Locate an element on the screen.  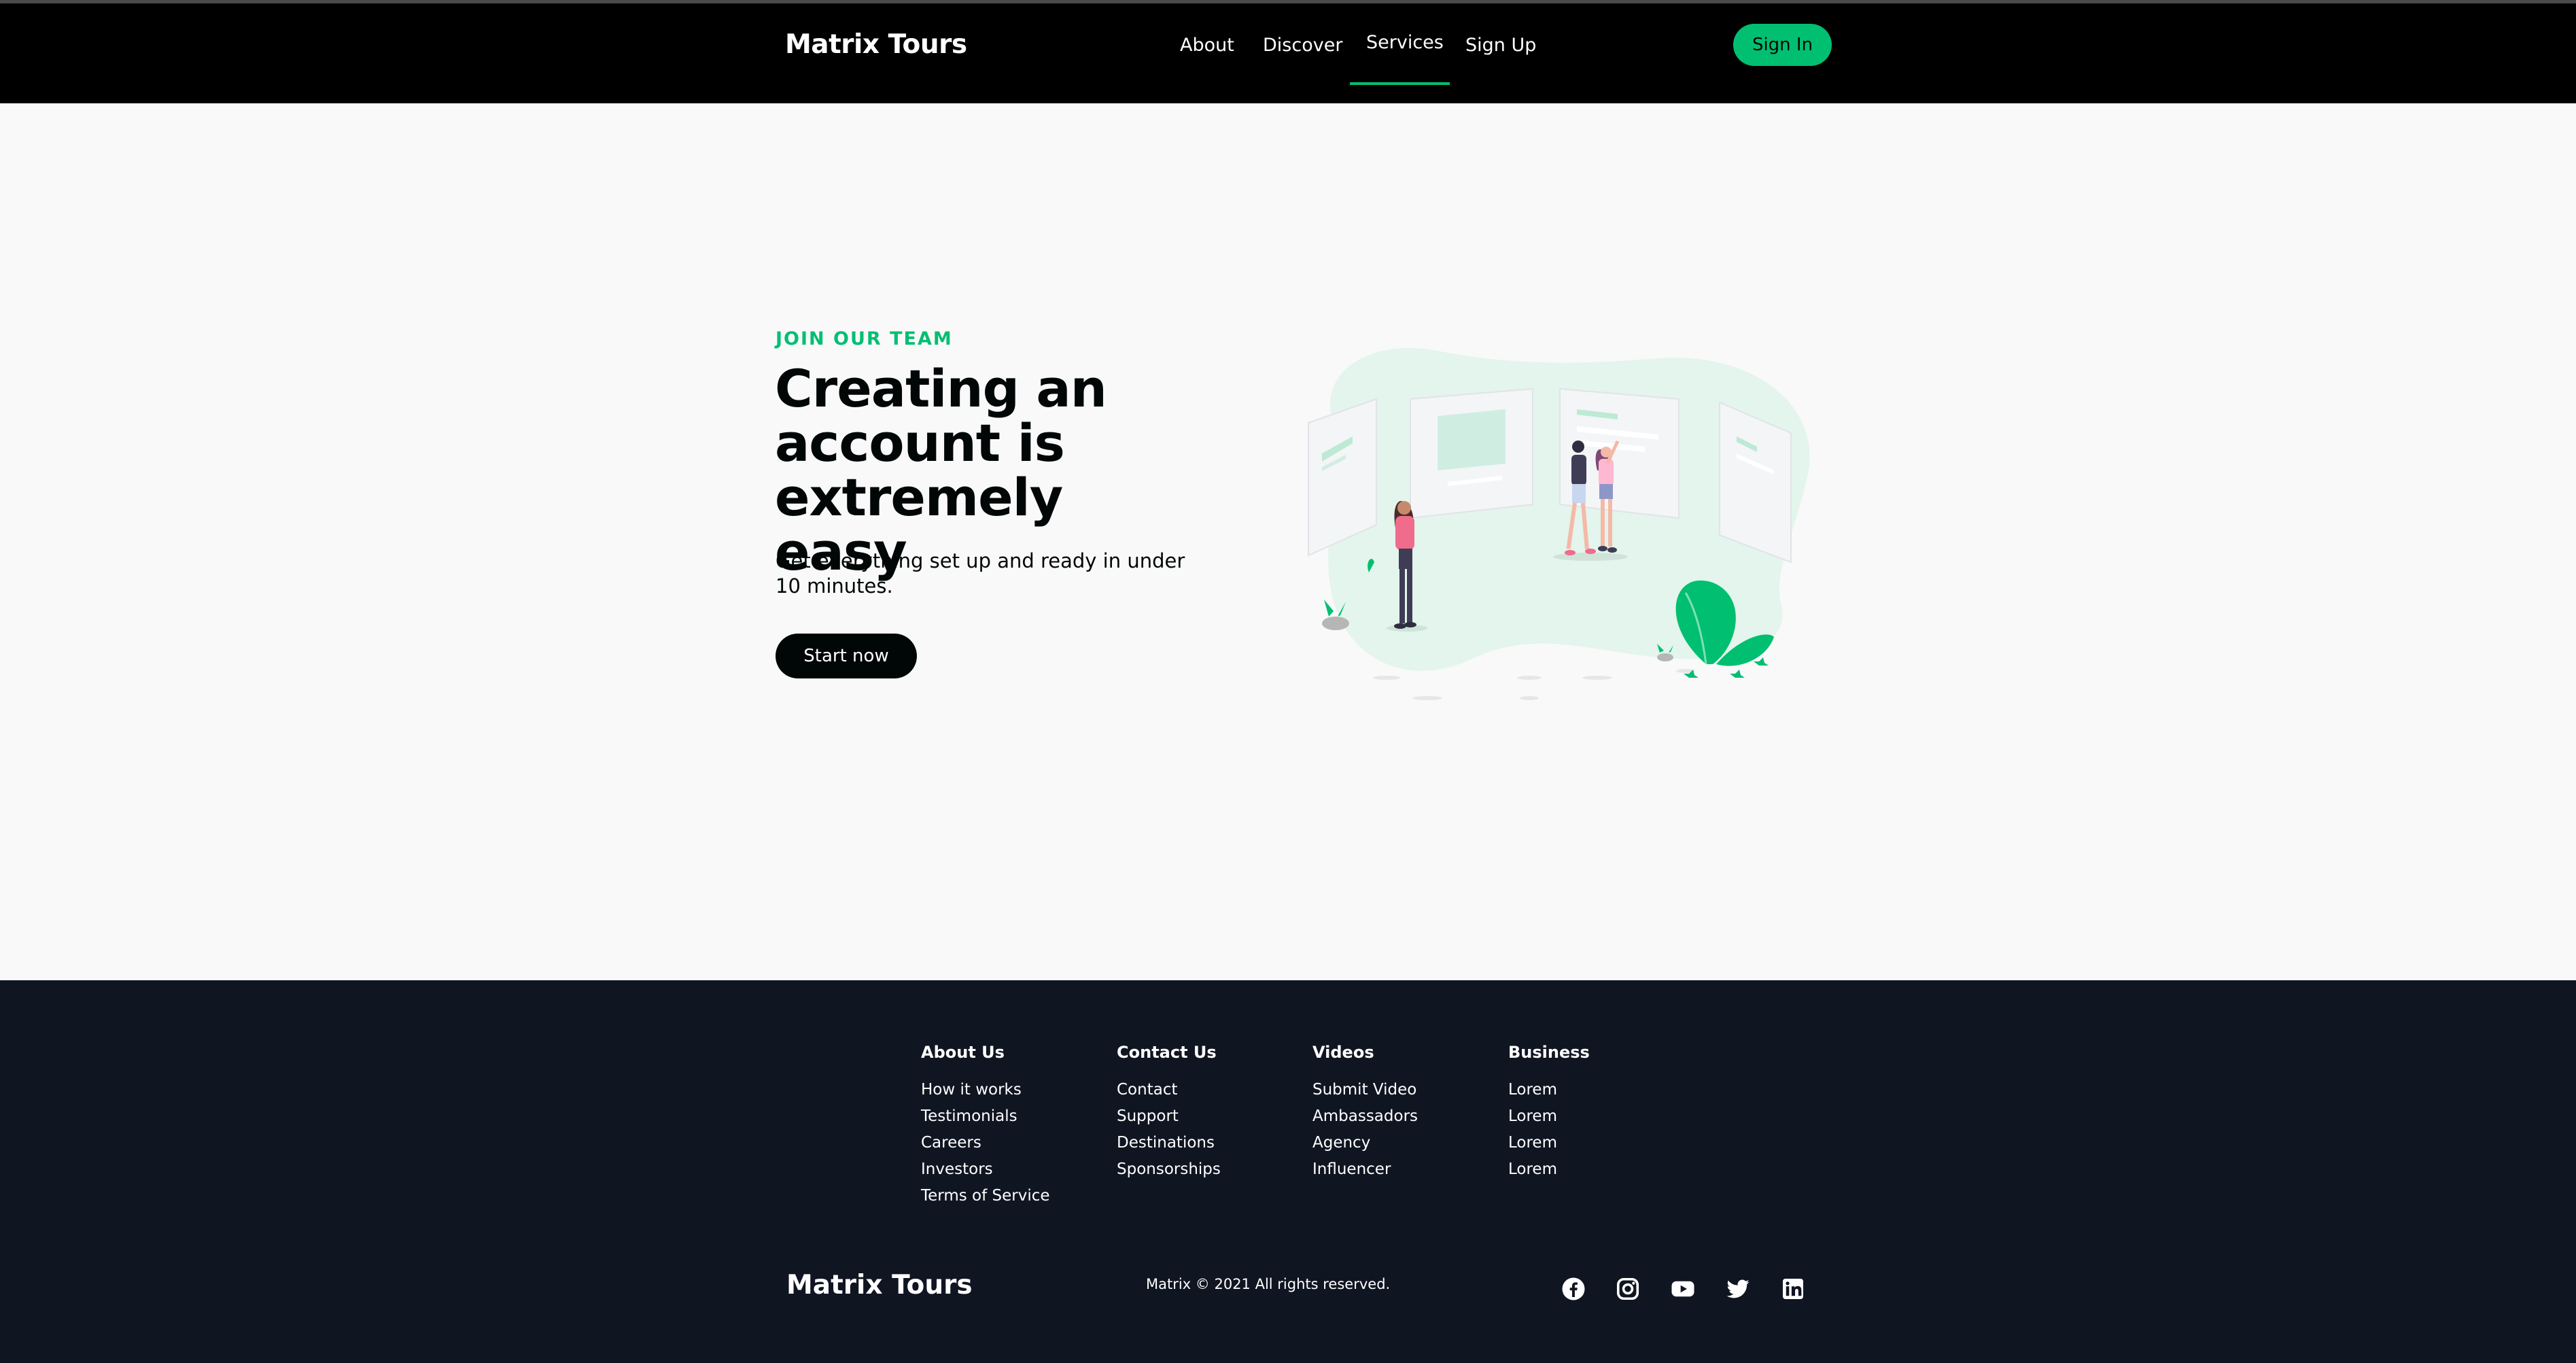
nav-link-discover: Discover is located at coordinates (1302, 45).